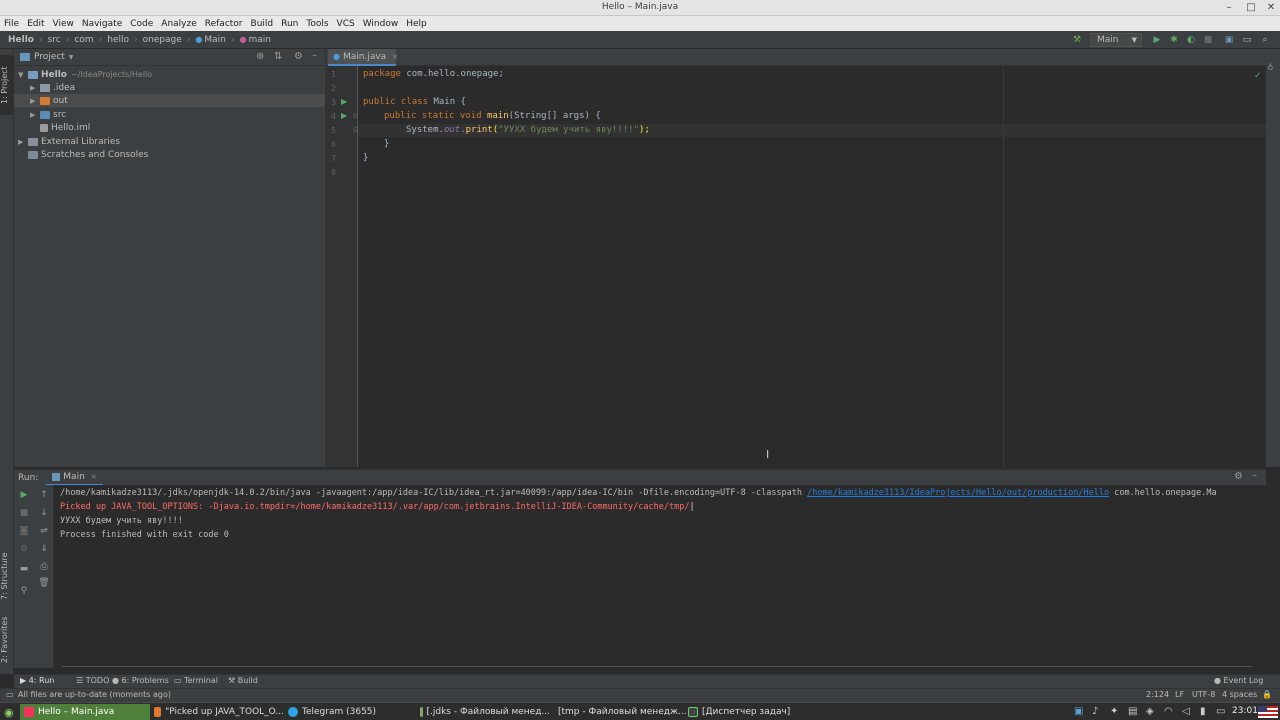 This screenshot has height=720, width=1280. I want to click on tree-item-idea: ▶ .idea, so click(175, 87).